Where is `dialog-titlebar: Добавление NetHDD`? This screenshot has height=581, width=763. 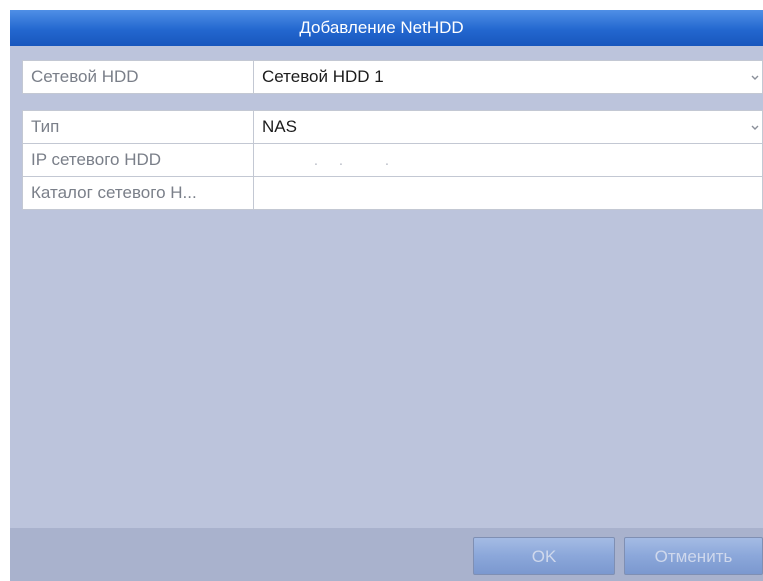 dialog-titlebar: Добавление NetHDD is located at coordinates (386, 28).